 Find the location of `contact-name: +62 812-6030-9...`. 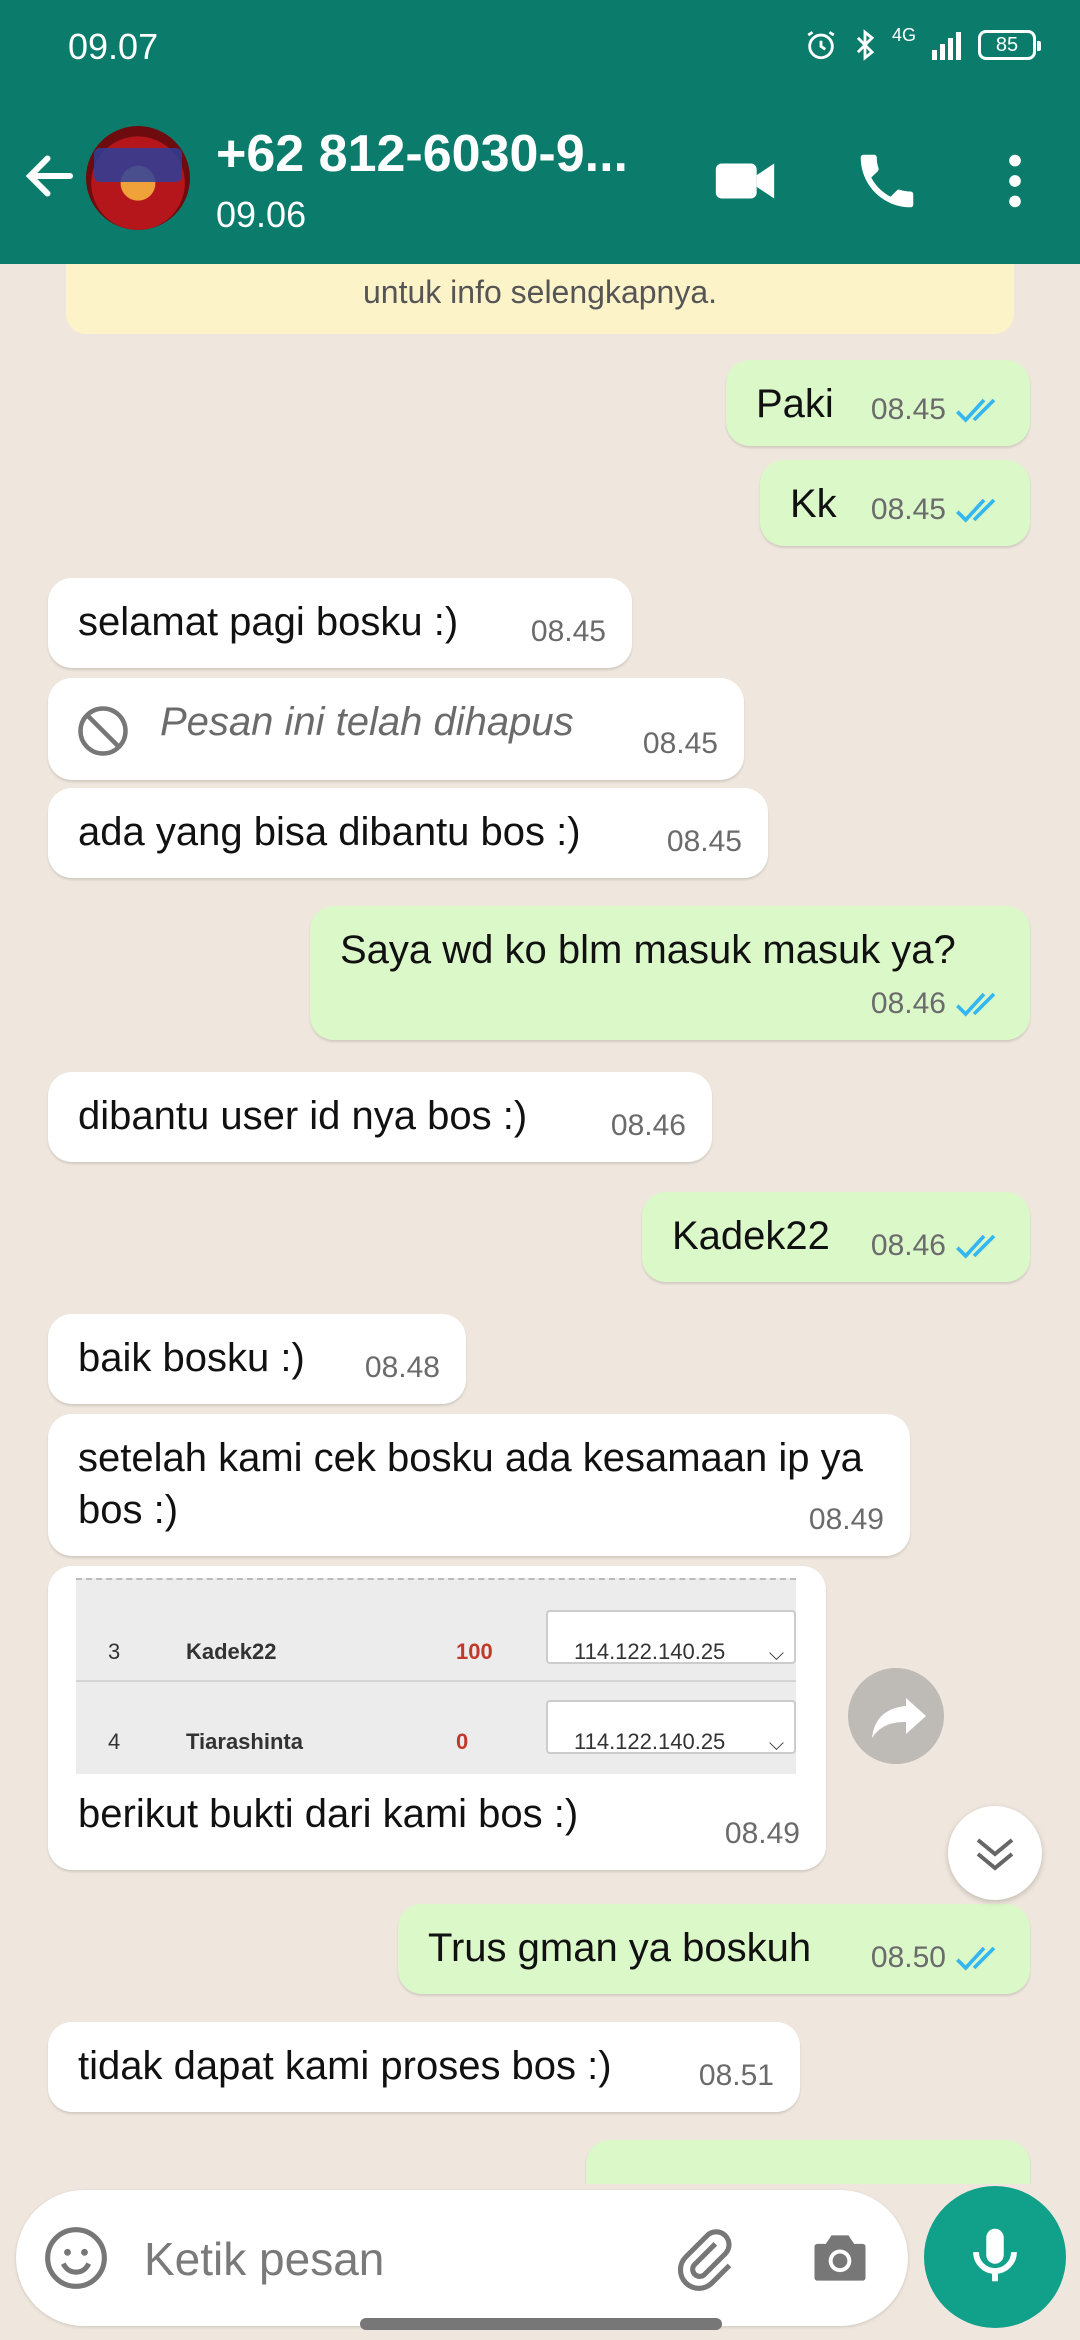

contact-name: +62 812-6030-9... is located at coordinates (422, 154).